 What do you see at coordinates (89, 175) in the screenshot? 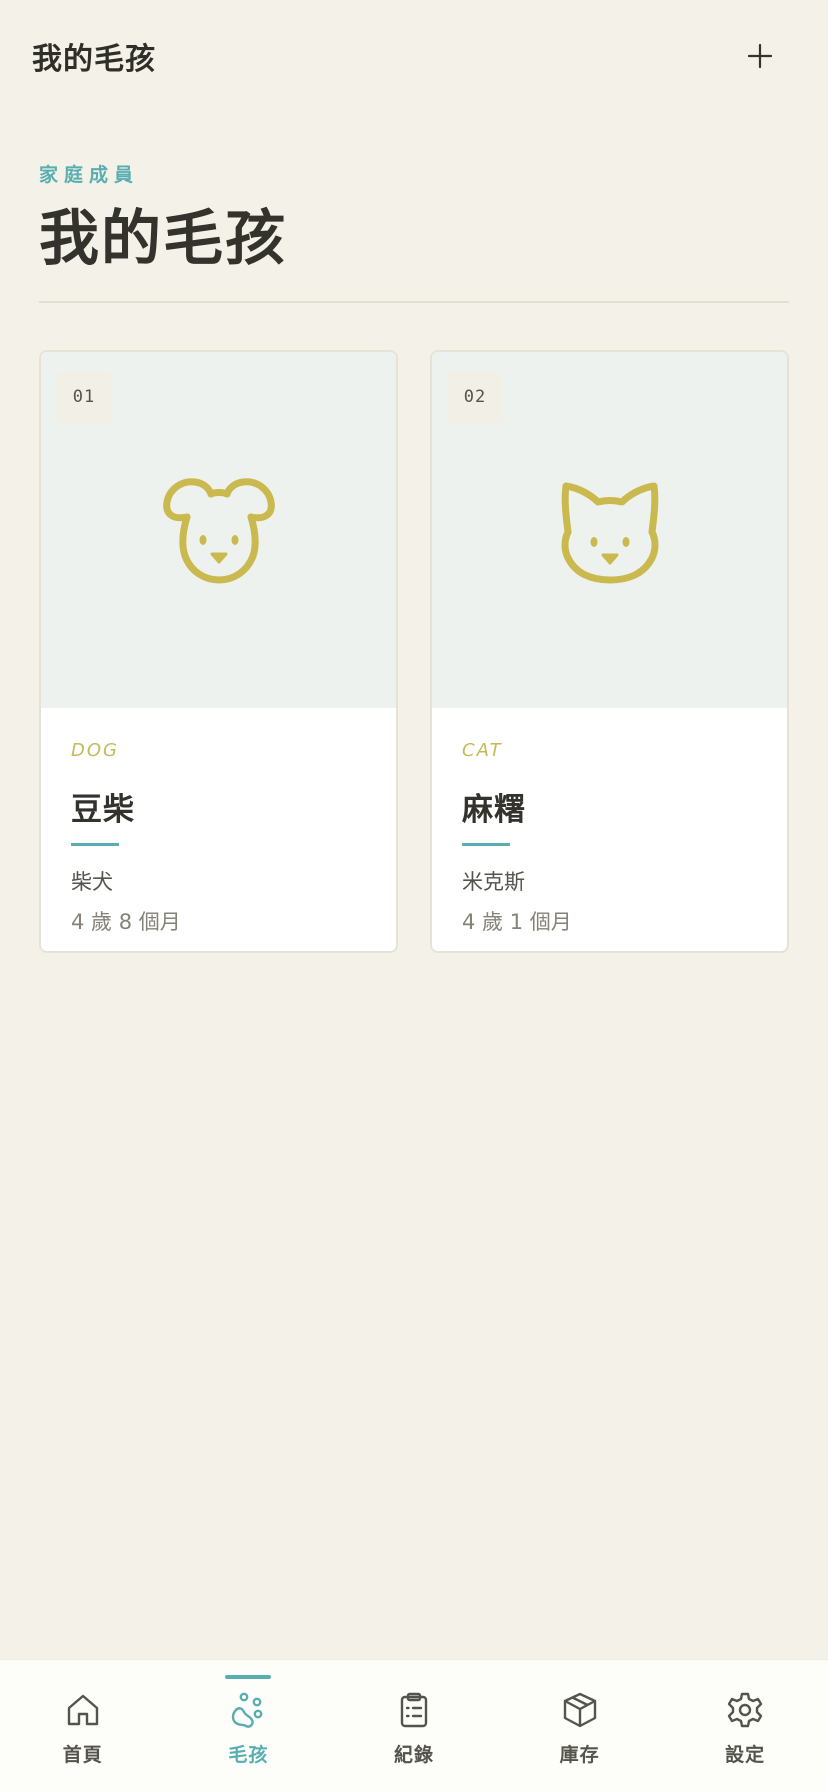
I see `section-eyebrow: 家庭成員` at bounding box center [89, 175].